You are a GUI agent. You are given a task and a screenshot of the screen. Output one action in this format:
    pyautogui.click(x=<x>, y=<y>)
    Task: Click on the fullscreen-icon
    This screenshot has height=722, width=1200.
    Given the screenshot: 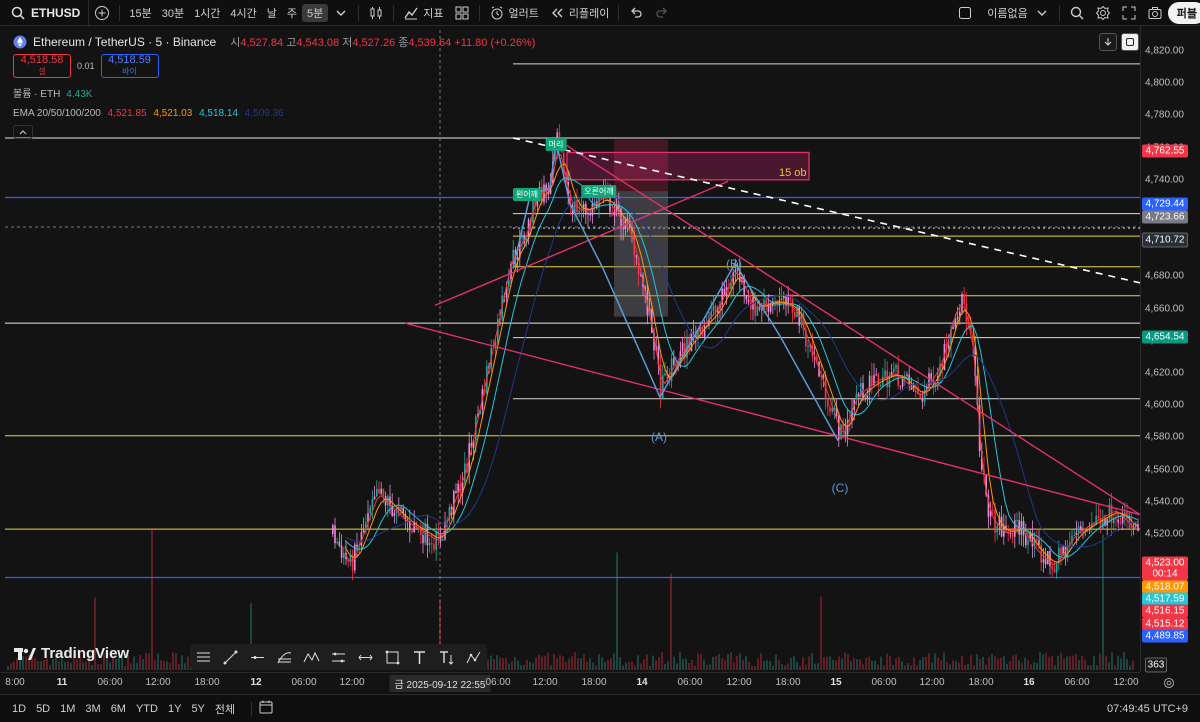 What is the action you would take?
    pyautogui.click(x=1129, y=12)
    